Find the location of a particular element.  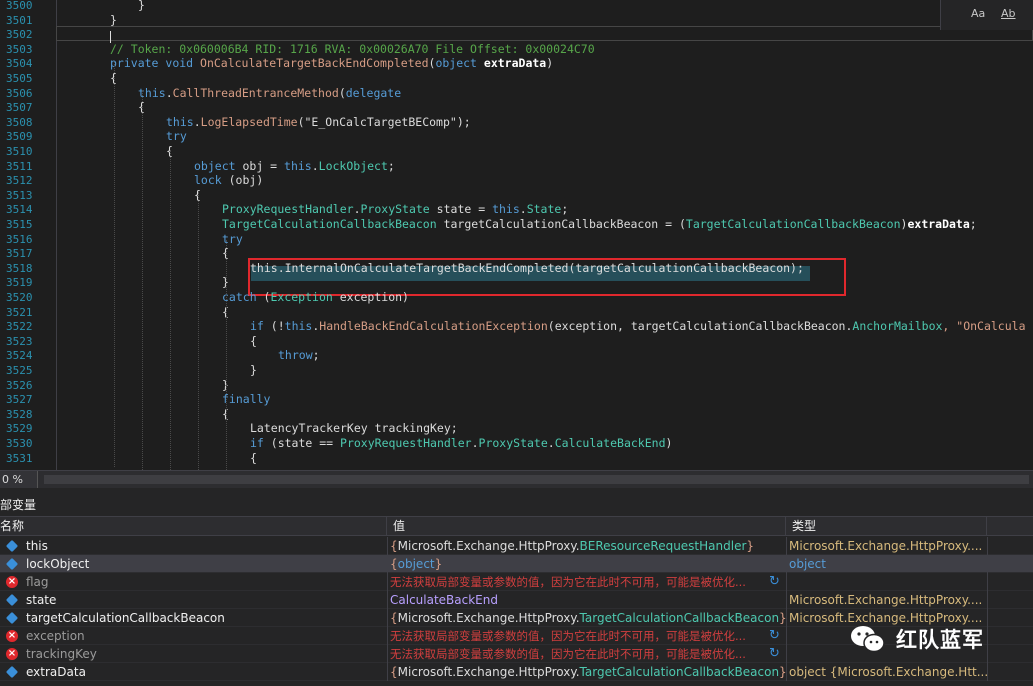

column-header-value: 值 is located at coordinates (586, 526).